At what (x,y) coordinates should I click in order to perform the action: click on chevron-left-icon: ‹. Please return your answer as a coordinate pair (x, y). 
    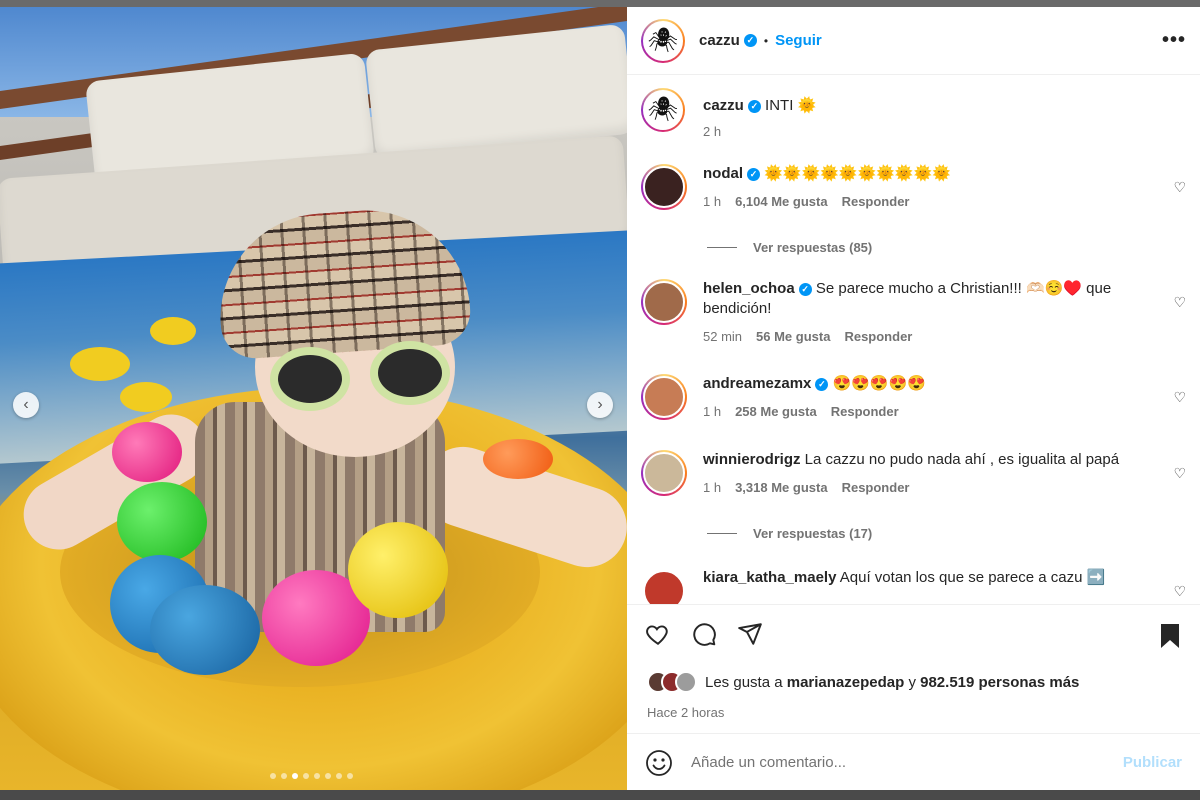
    Looking at the image, I should click on (26, 404).